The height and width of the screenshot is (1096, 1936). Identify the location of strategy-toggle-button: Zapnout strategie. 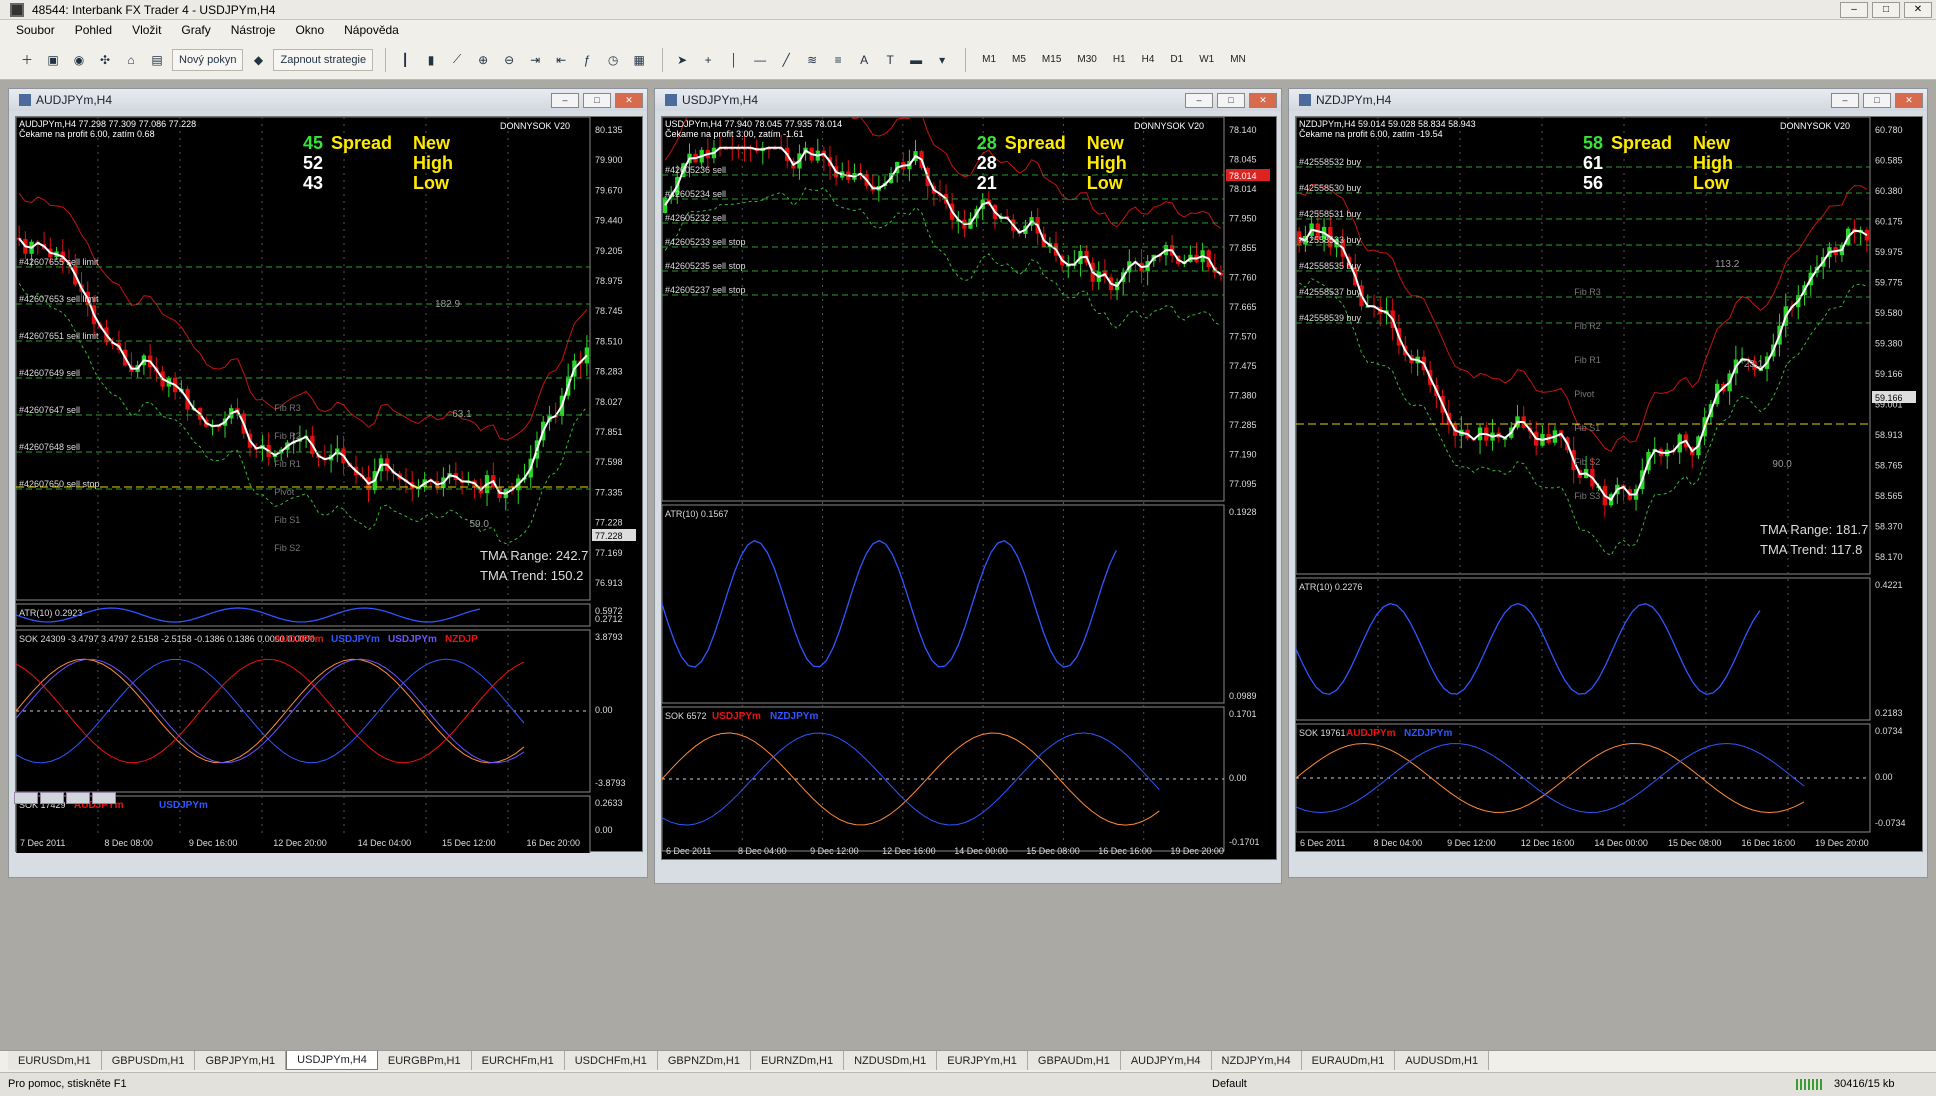
(323, 59).